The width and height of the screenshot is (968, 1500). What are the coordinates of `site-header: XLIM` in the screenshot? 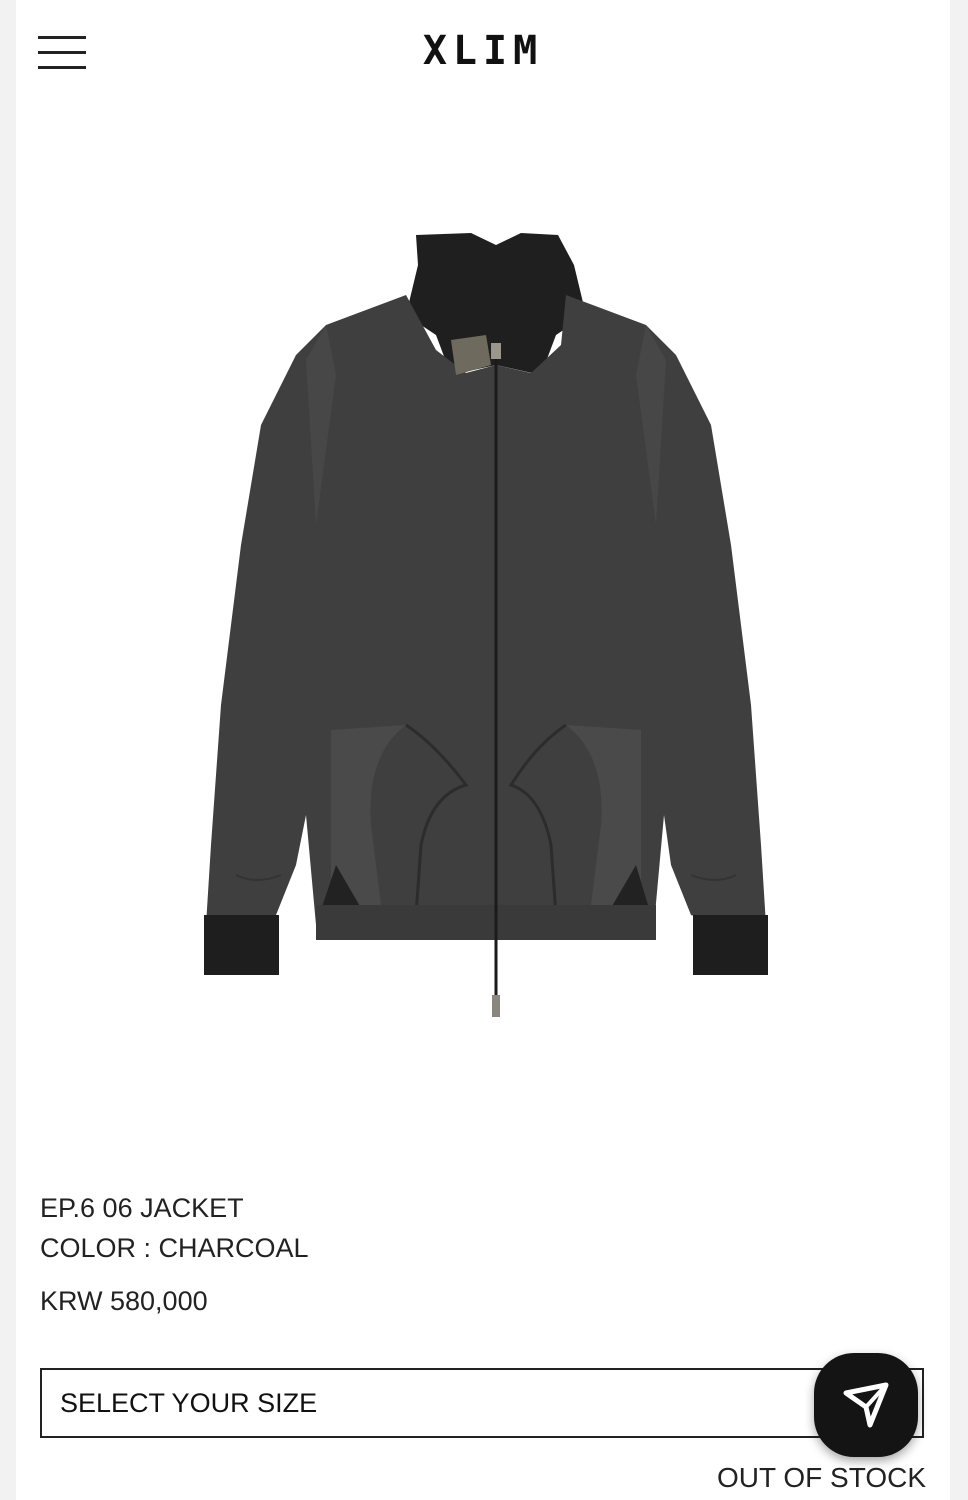 It's located at (483, 55).